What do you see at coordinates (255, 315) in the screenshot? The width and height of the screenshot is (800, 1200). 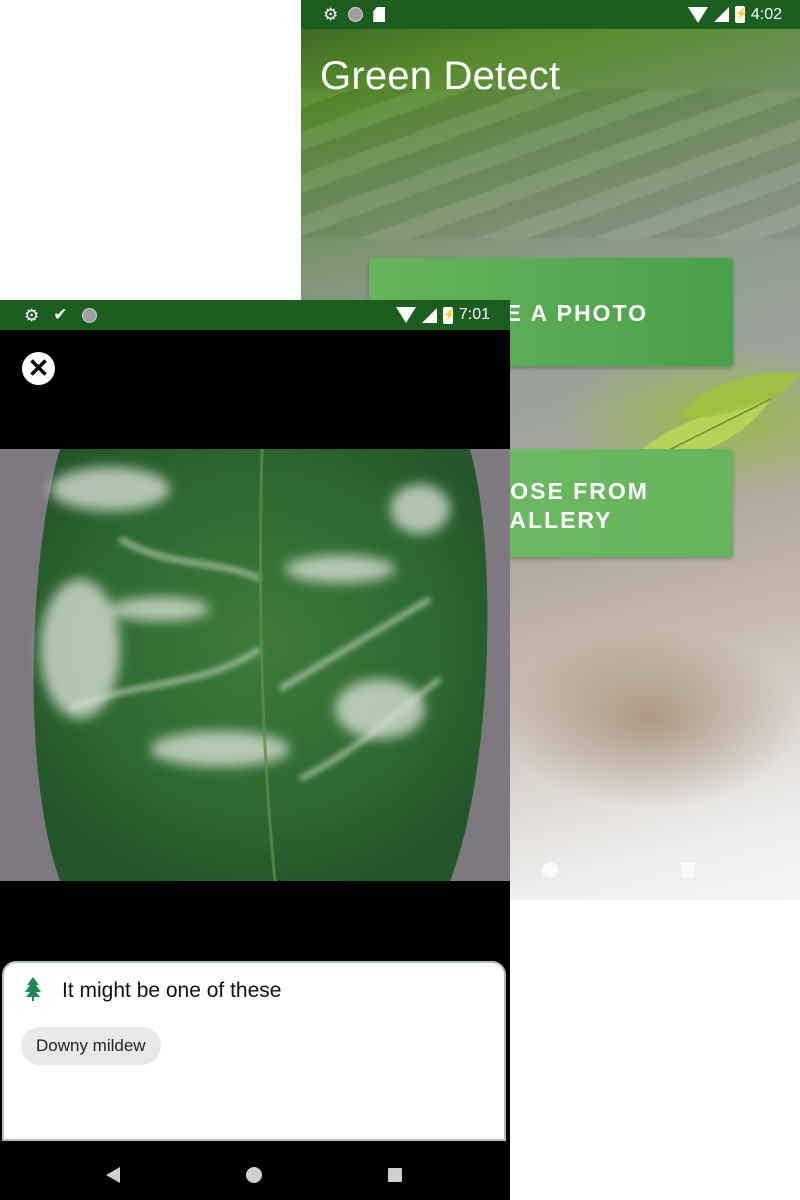 I see `status-bar: ⚙ ✔ ⚡ 7:01` at bounding box center [255, 315].